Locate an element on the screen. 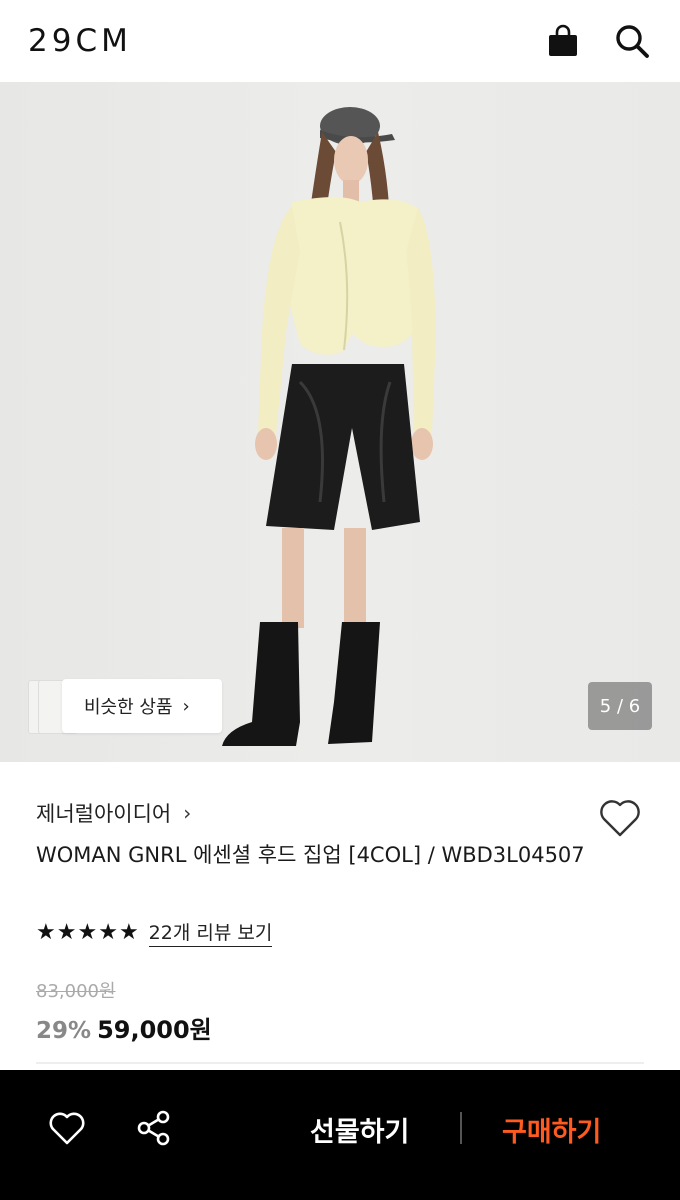 Image resolution: width=680 pixels, height=1200 pixels. rating-stars: ★ ★ ★ ★ ★ is located at coordinates (87, 933).